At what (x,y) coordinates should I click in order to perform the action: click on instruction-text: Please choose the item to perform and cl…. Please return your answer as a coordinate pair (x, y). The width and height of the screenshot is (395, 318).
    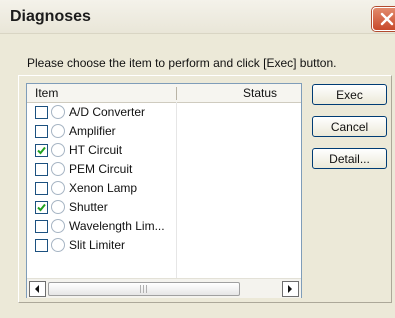
    Looking at the image, I should click on (182, 63).